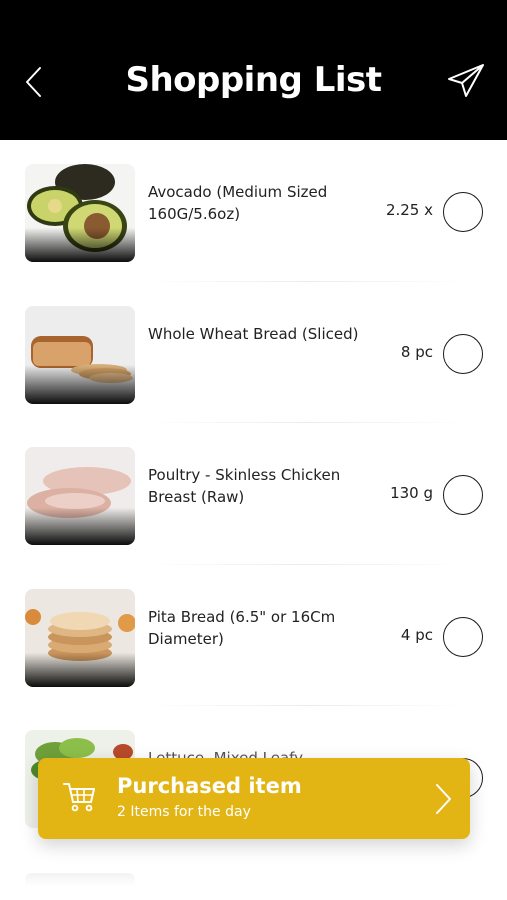 The height and width of the screenshot is (900, 507). I want to click on item-quantity: 4 pc, so click(416, 634).